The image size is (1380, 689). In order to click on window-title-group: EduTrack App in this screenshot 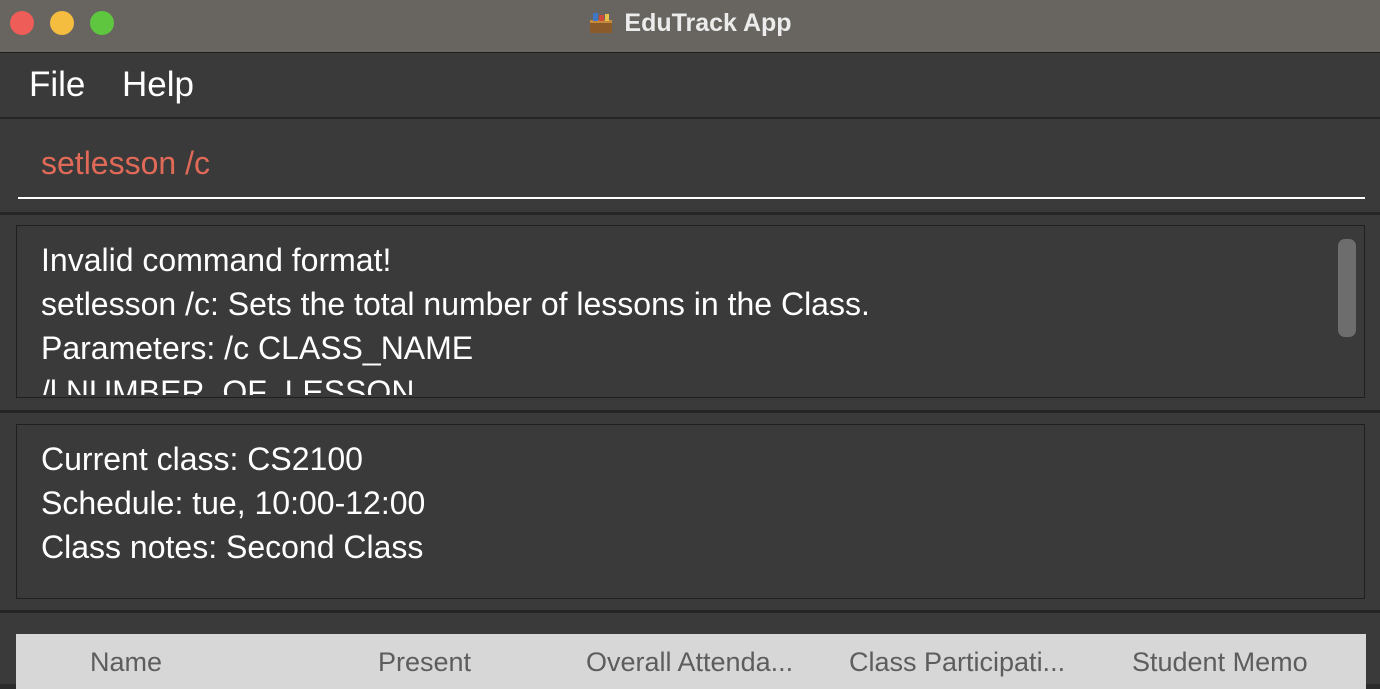, I will do `click(690, 23)`.